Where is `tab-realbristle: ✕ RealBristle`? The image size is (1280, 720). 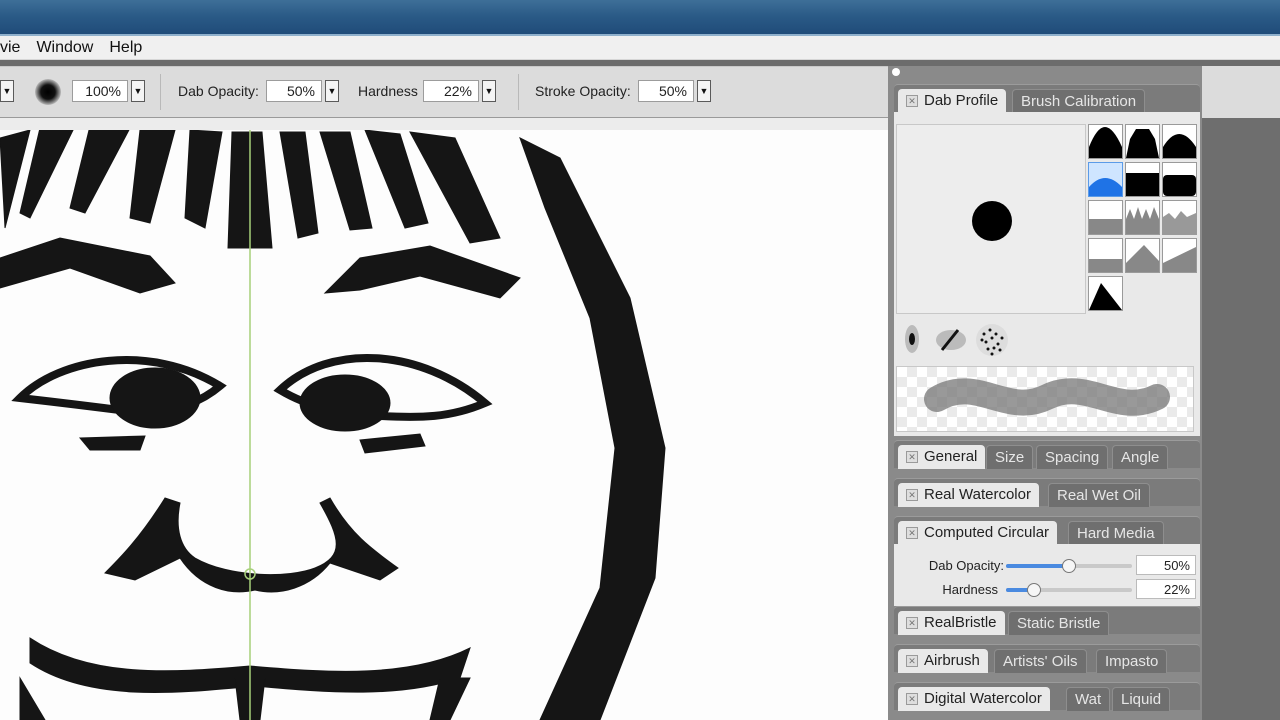 tab-realbristle: ✕ RealBristle is located at coordinates (951, 623).